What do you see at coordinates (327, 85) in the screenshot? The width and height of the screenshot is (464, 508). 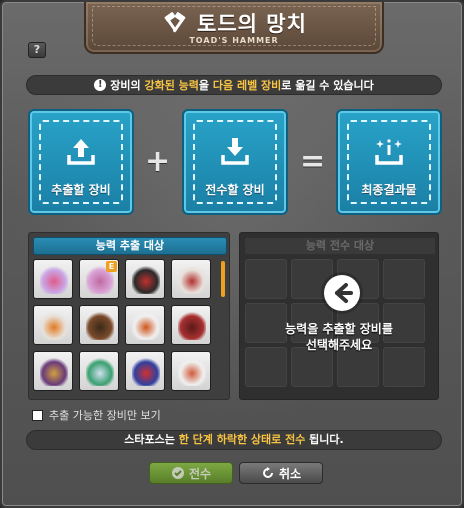 I see `notice-text-part: 로 옮길 수 있습니다` at bounding box center [327, 85].